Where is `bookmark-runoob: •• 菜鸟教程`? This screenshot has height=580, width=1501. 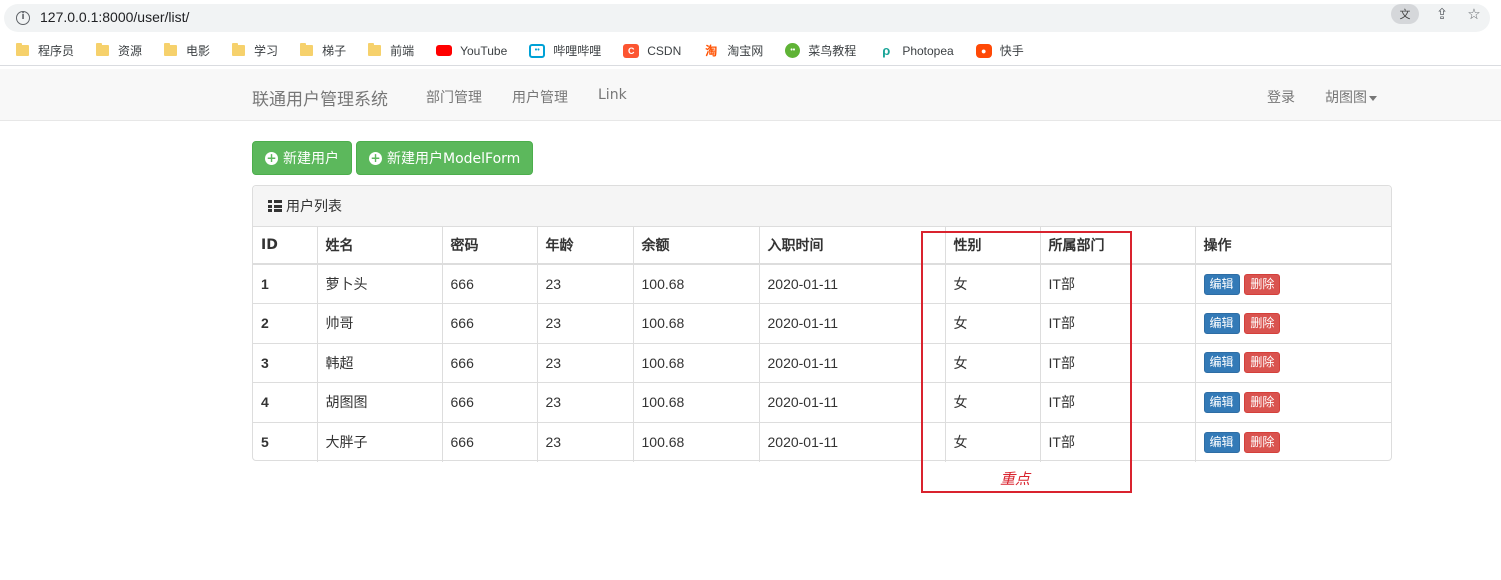
bookmark-runoob: •• 菜鸟教程 is located at coordinates (820, 50).